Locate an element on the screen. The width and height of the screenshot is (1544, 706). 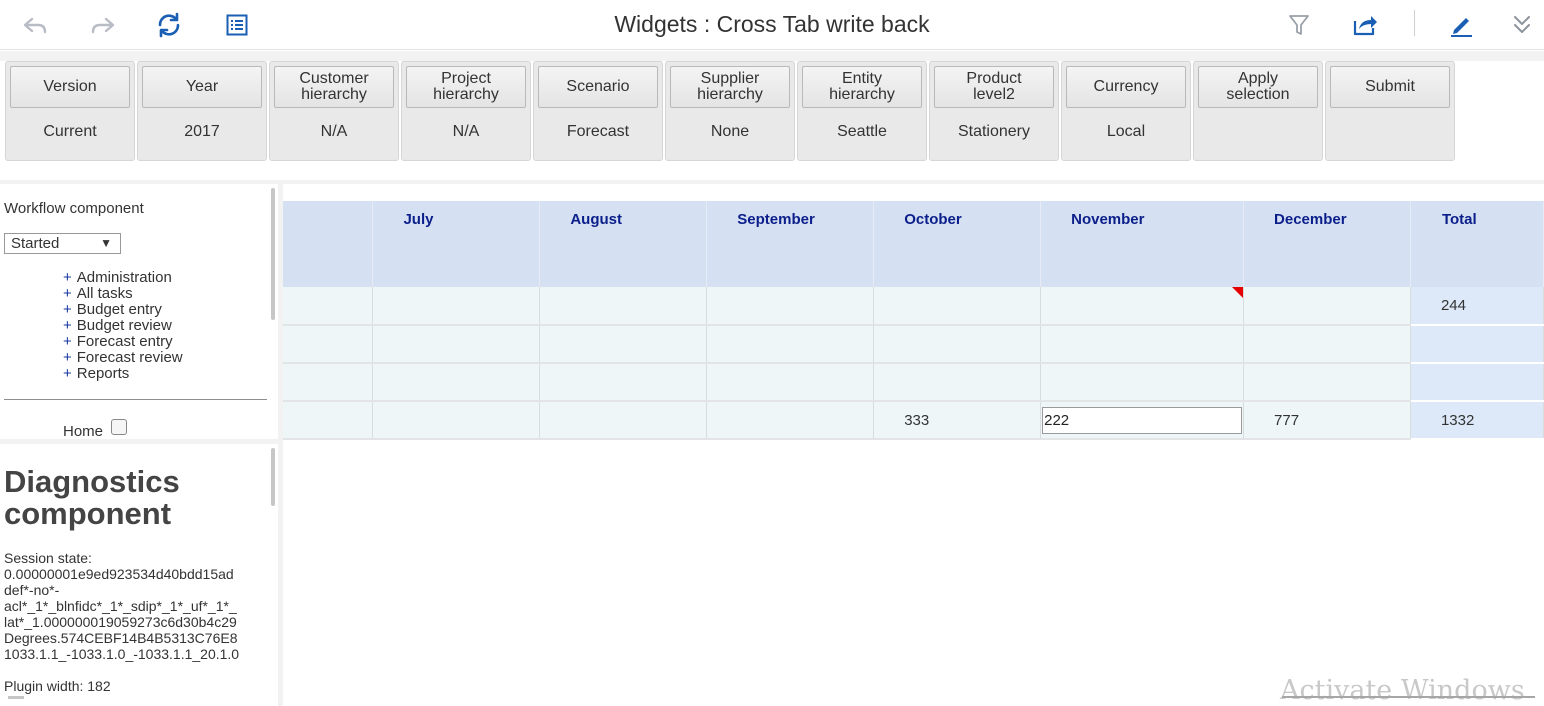
task-item-budget-entry: + Budget entry is located at coordinates (123, 310).